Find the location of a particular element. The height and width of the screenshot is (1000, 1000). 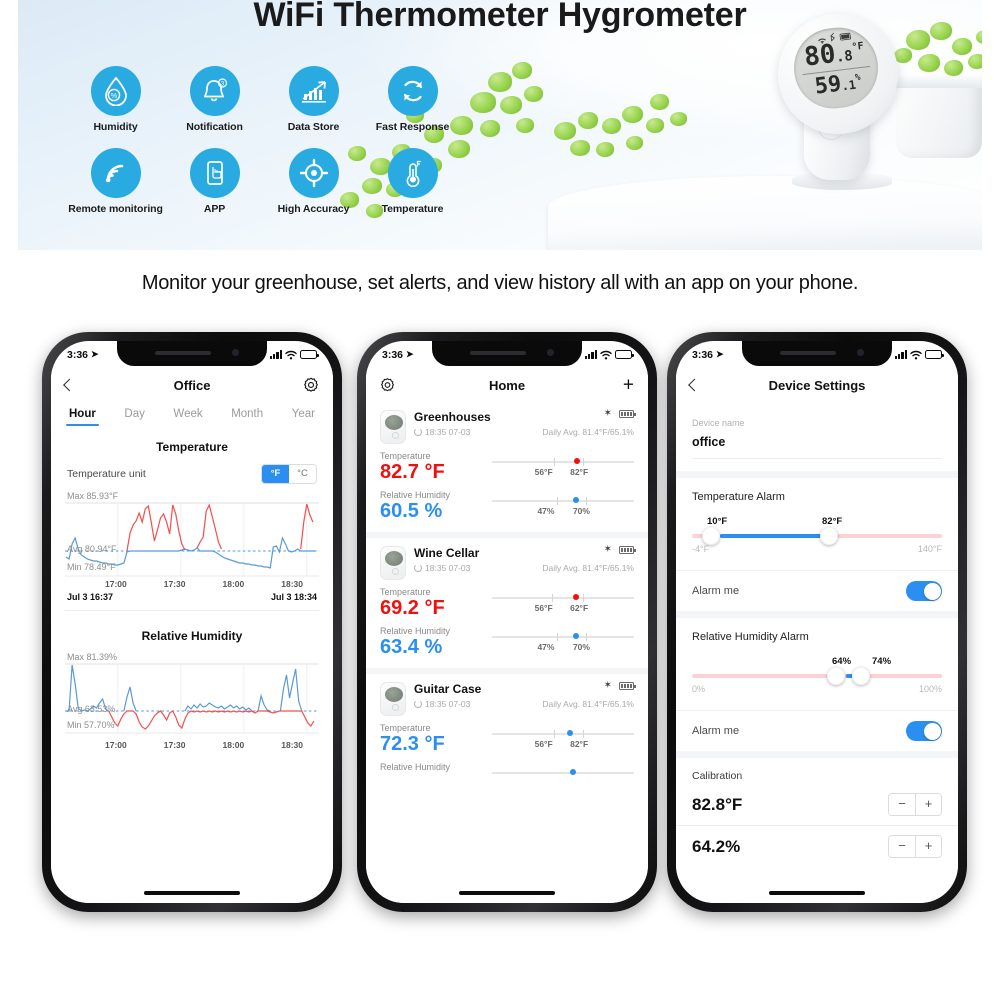

group-separator is located at coordinates (817, 474).